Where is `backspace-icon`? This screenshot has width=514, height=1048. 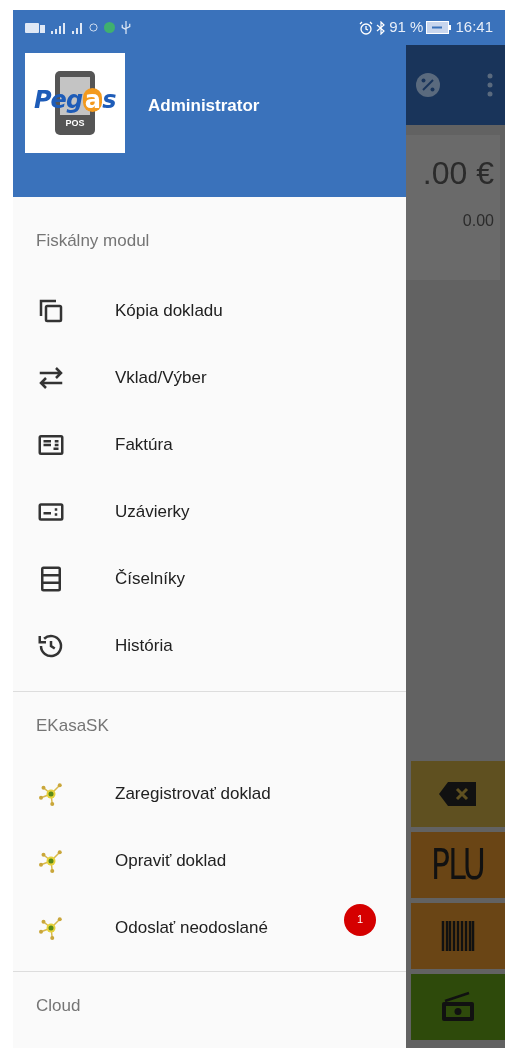
backspace-icon is located at coordinates (458, 794).